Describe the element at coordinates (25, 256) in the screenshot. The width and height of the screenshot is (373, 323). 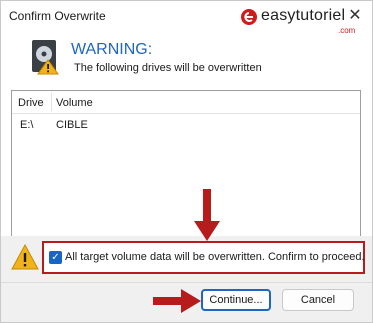
I see `warning-triangle-icon` at that location.